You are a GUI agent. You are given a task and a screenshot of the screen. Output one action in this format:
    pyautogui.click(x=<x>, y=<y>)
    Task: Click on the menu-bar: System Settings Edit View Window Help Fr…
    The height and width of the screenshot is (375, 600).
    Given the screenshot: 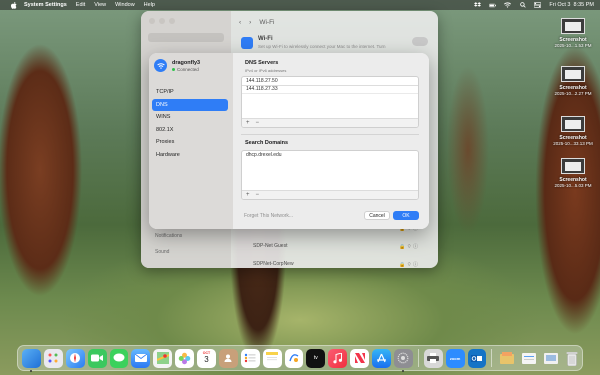 What is the action you would take?
    pyautogui.click(x=300, y=5)
    